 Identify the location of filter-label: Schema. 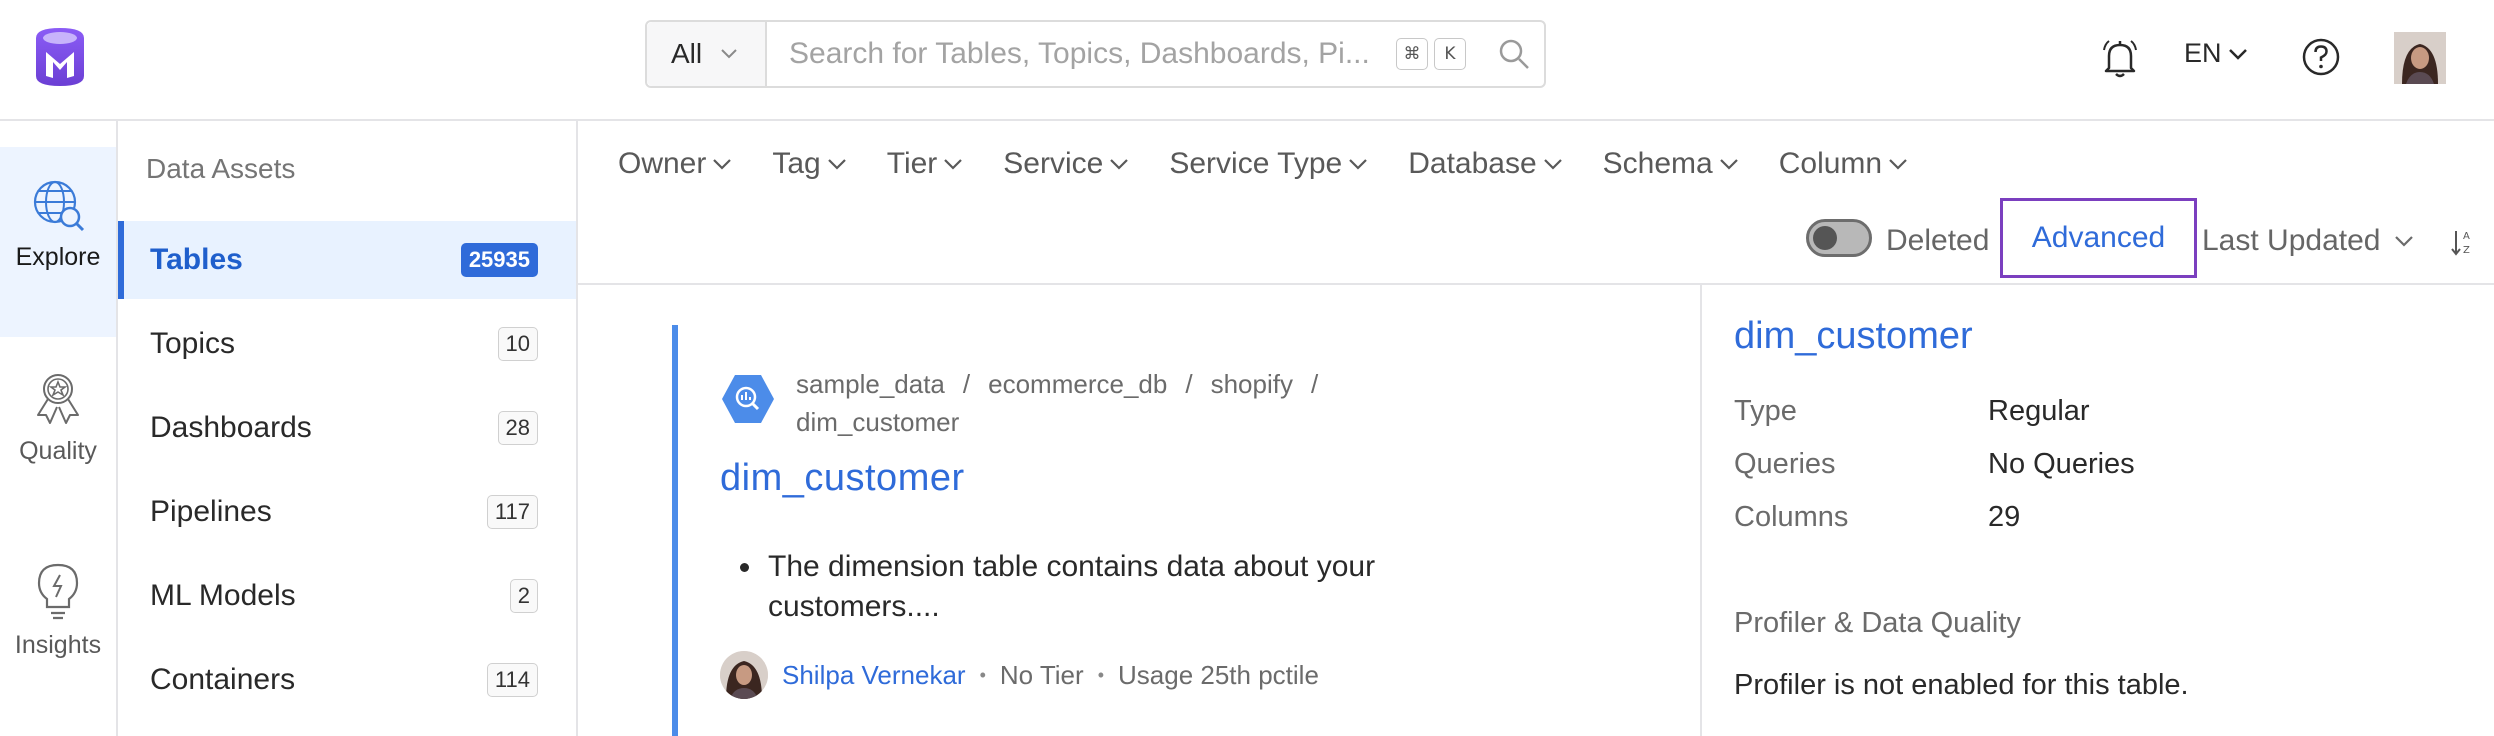
(1657, 163).